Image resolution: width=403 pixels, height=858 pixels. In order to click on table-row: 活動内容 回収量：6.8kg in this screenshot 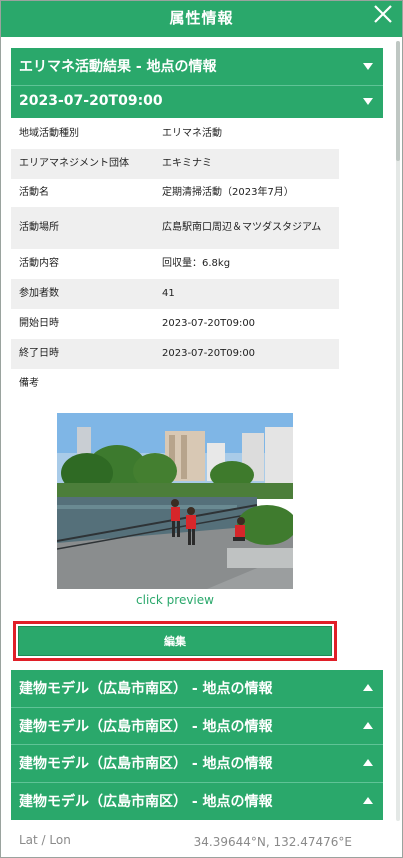, I will do `click(175, 264)`.